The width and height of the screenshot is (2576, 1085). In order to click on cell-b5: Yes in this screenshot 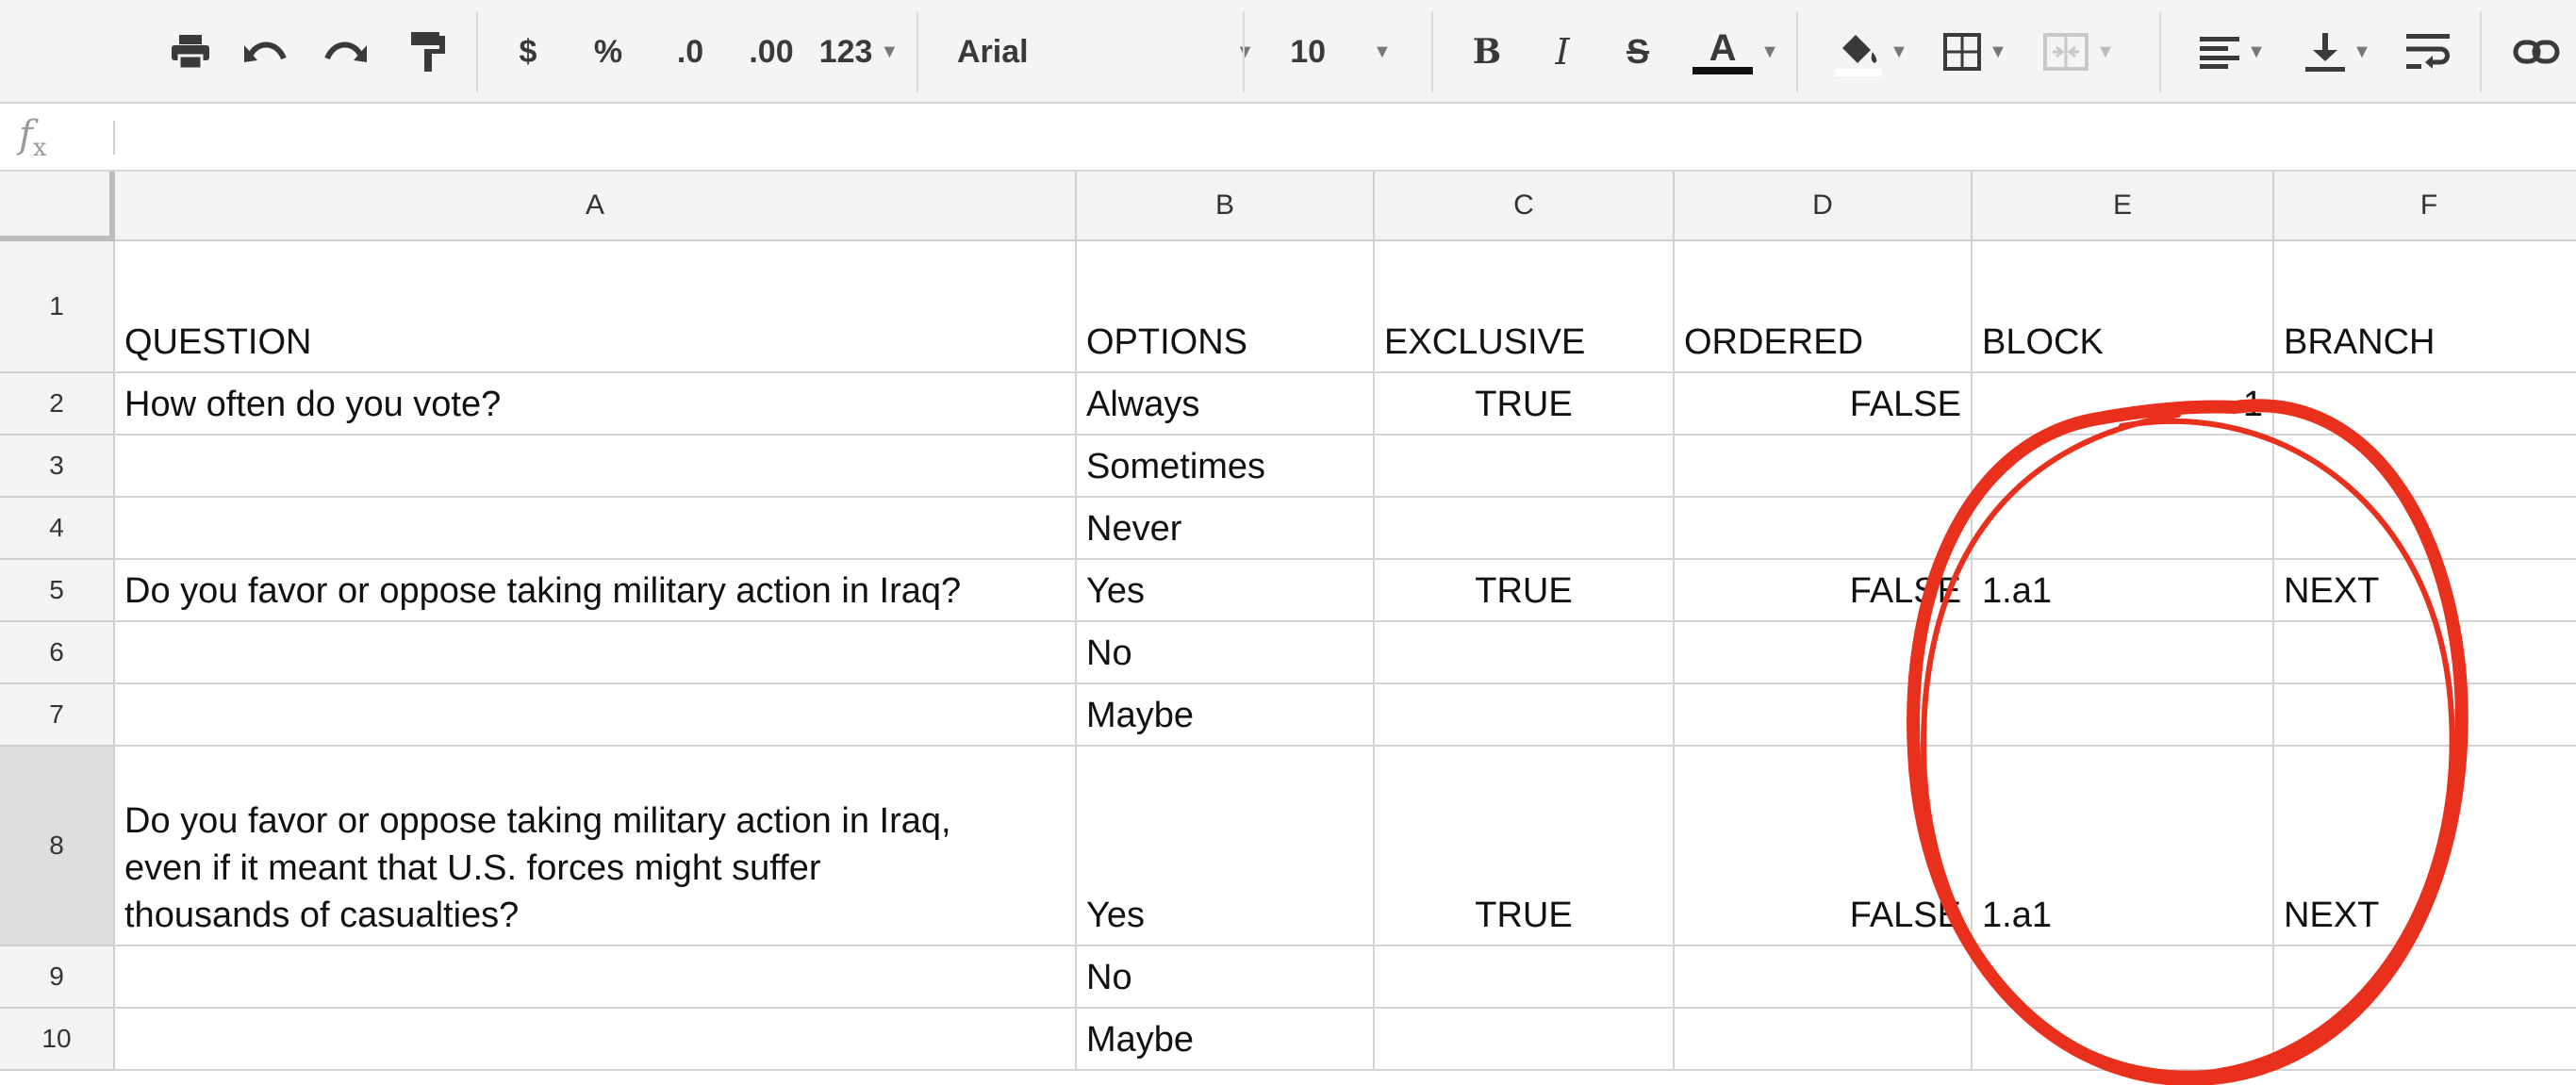, I will do `click(1226, 591)`.